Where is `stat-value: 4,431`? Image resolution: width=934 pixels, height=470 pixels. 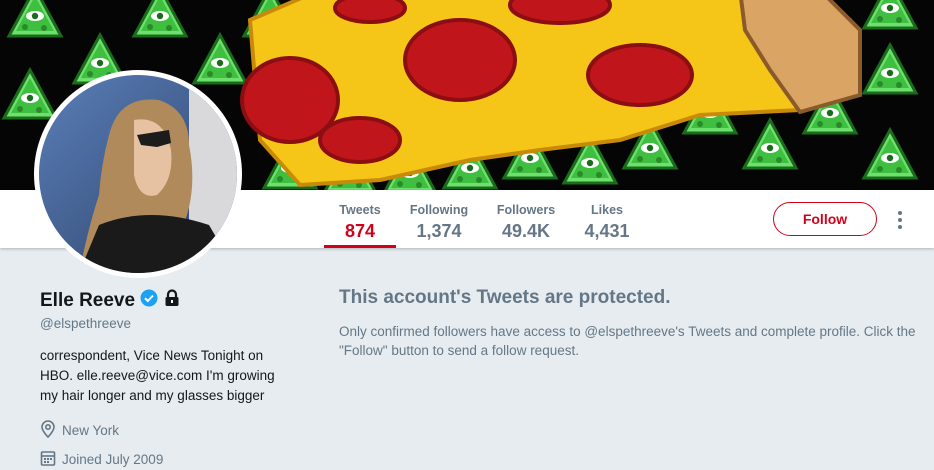 stat-value: 4,431 is located at coordinates (607, 231).